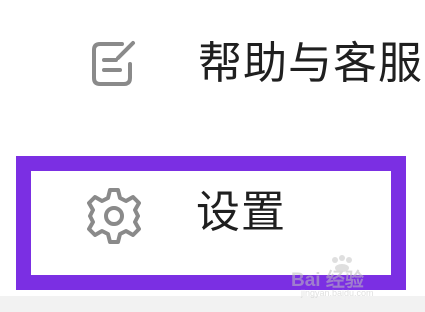 This screenshot has width=425, height=312. I want to click on menu-item-settings-label: 设置, so click(241, 212).